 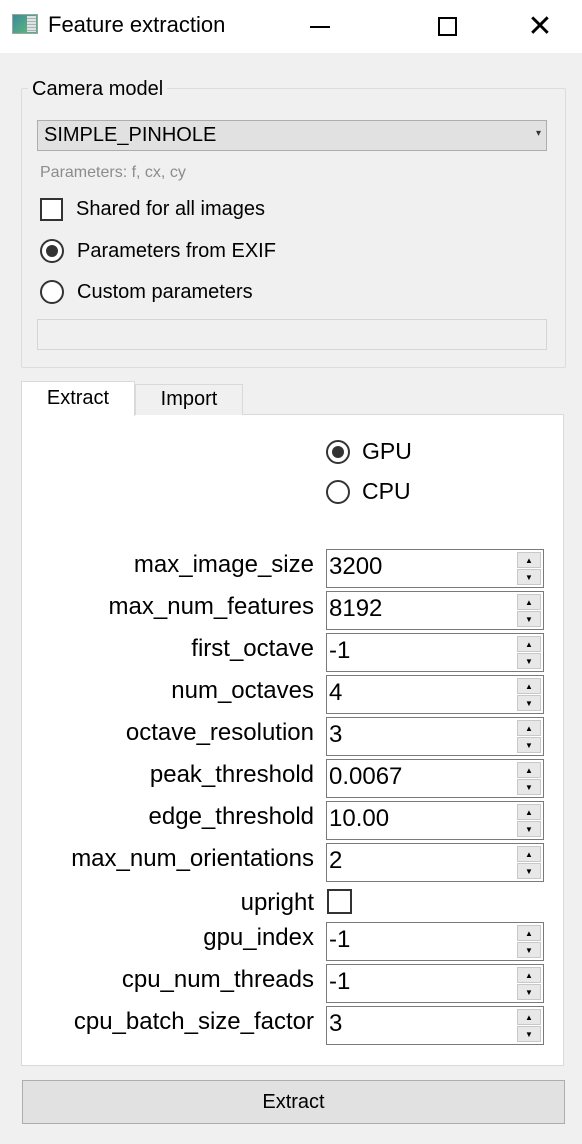 I want to click on param-label: max_num_orientations, so click(x=192, y=858).